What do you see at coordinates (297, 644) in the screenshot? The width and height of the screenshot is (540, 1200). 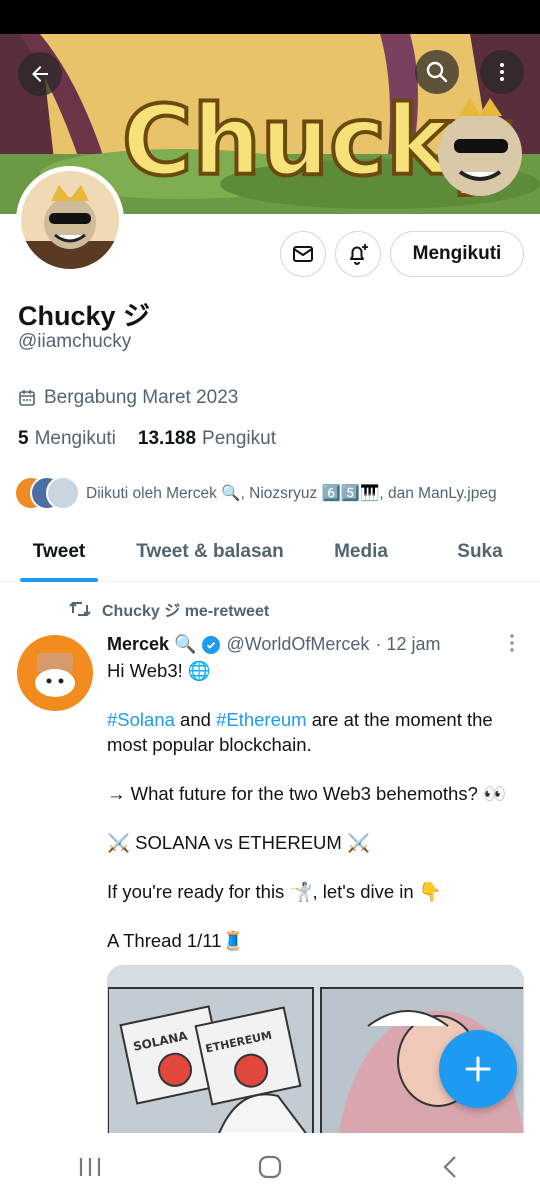 I see `tweet-author-handle: @WorldOfMercek` at bounding box center [297, 644].